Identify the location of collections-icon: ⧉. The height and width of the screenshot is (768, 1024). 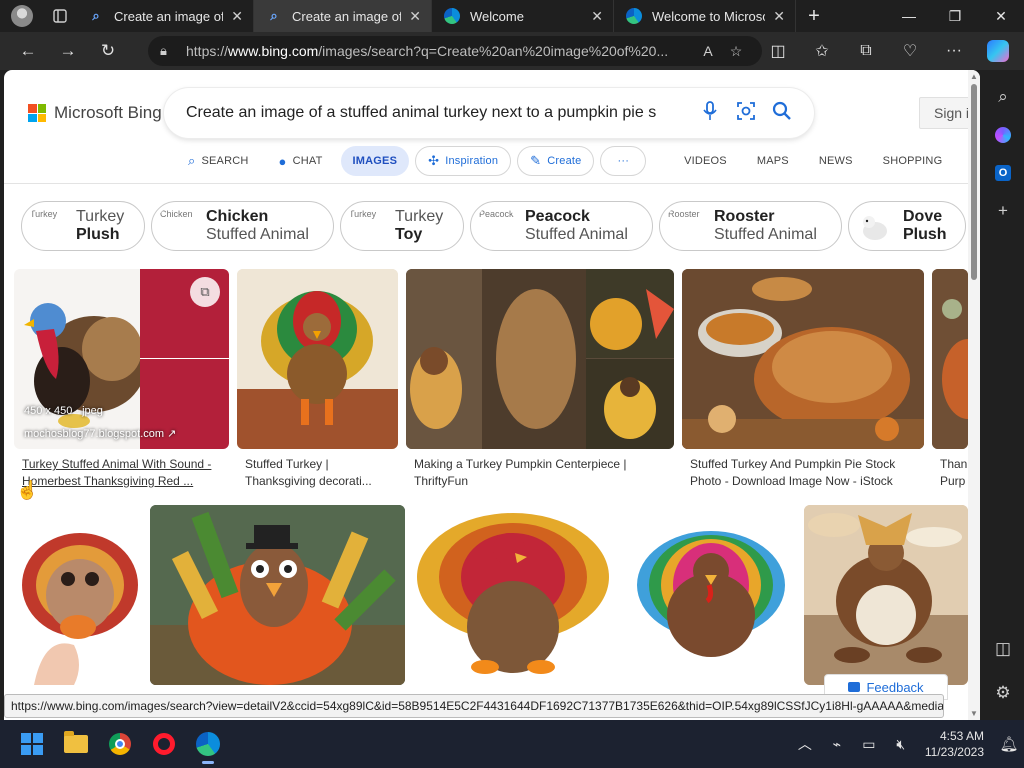
(866, 51).